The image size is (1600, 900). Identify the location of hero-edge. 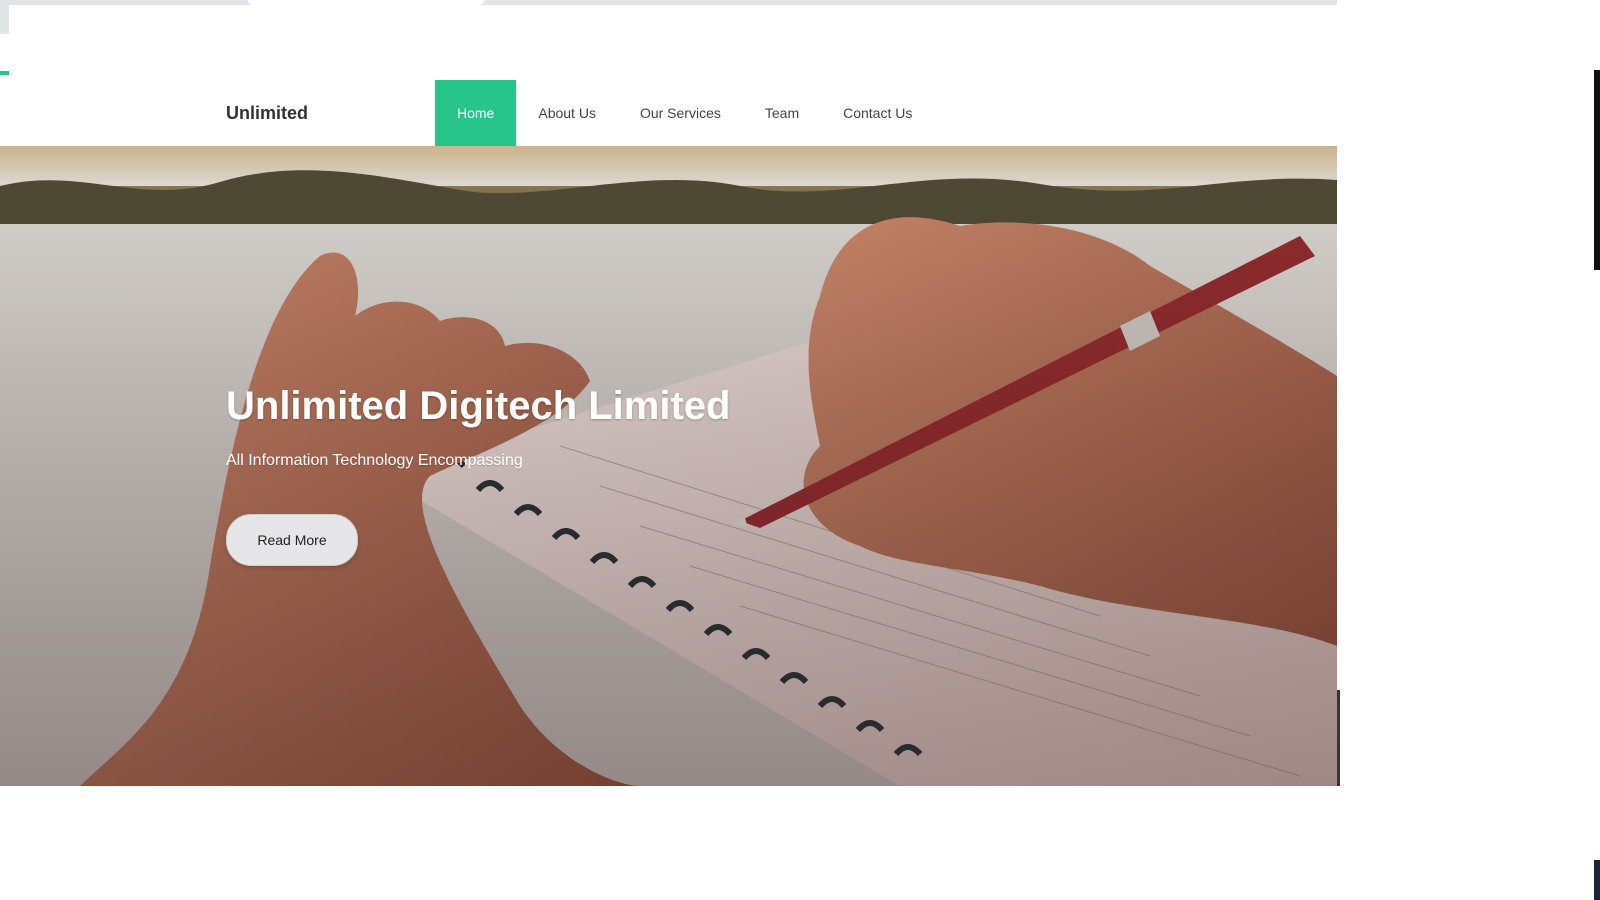
(1338, 738).